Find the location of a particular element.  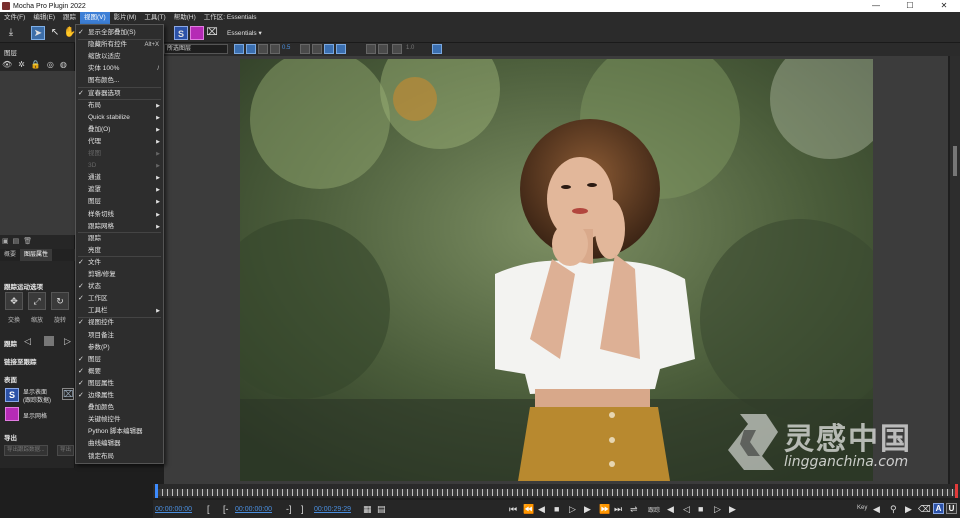

menu-item: ✓ 显示全部叠加(S) is located at coordinates (119, 33).